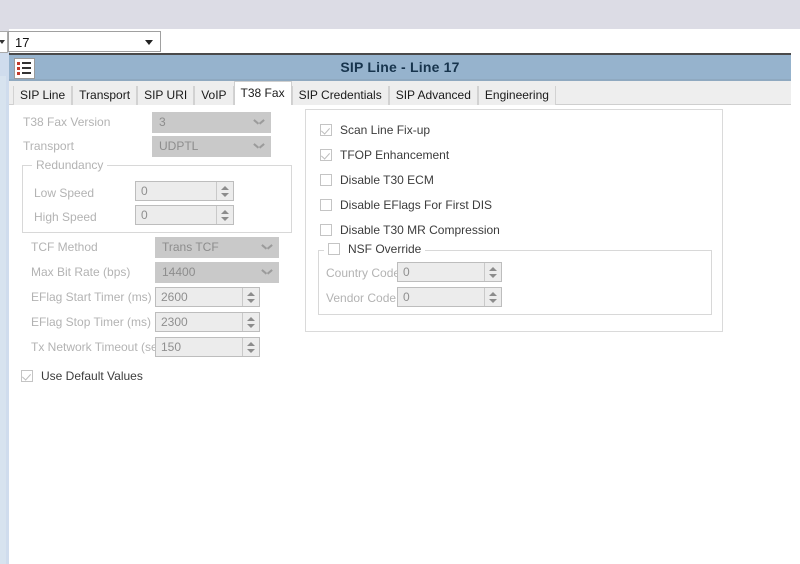 This screenshot has width=800, height=564. I want to click on tfop-enhancement-label: TFOP Enhancement, so click(395, 155).